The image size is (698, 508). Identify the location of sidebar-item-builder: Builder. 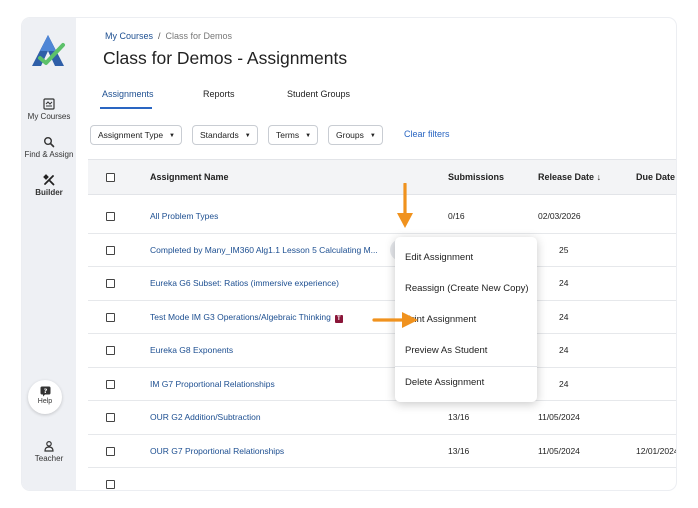
(49, 186).